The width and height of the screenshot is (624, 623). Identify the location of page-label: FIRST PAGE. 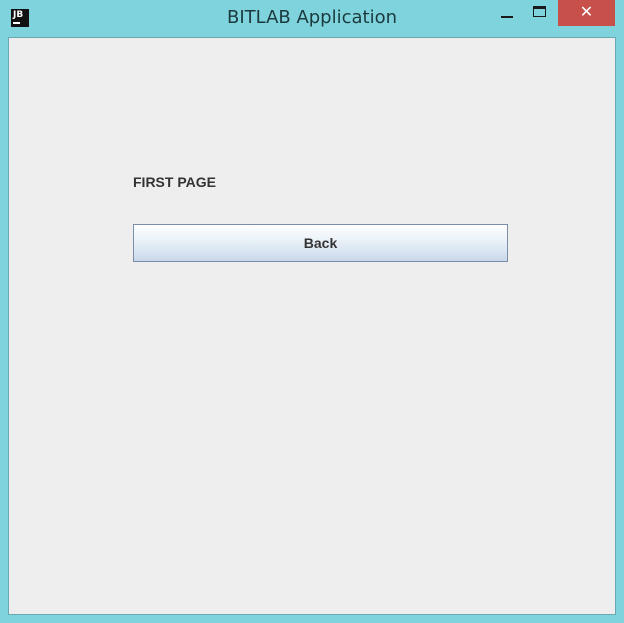
(174, 182).